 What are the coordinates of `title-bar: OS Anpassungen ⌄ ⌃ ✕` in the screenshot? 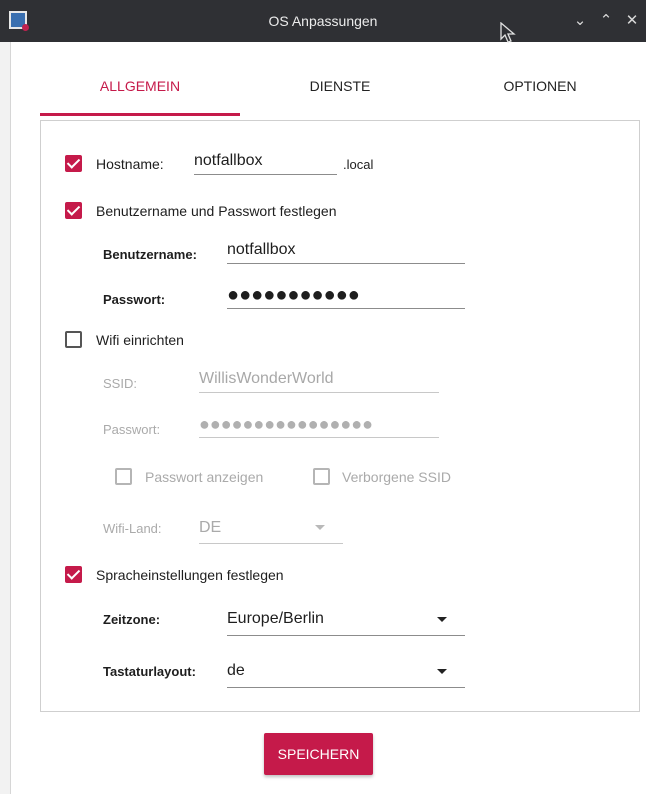 It's located at (323, 21).